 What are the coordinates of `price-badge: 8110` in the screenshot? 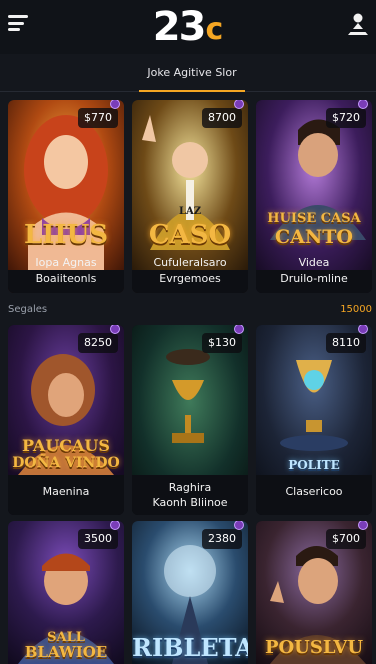 It's located at (346, 343).